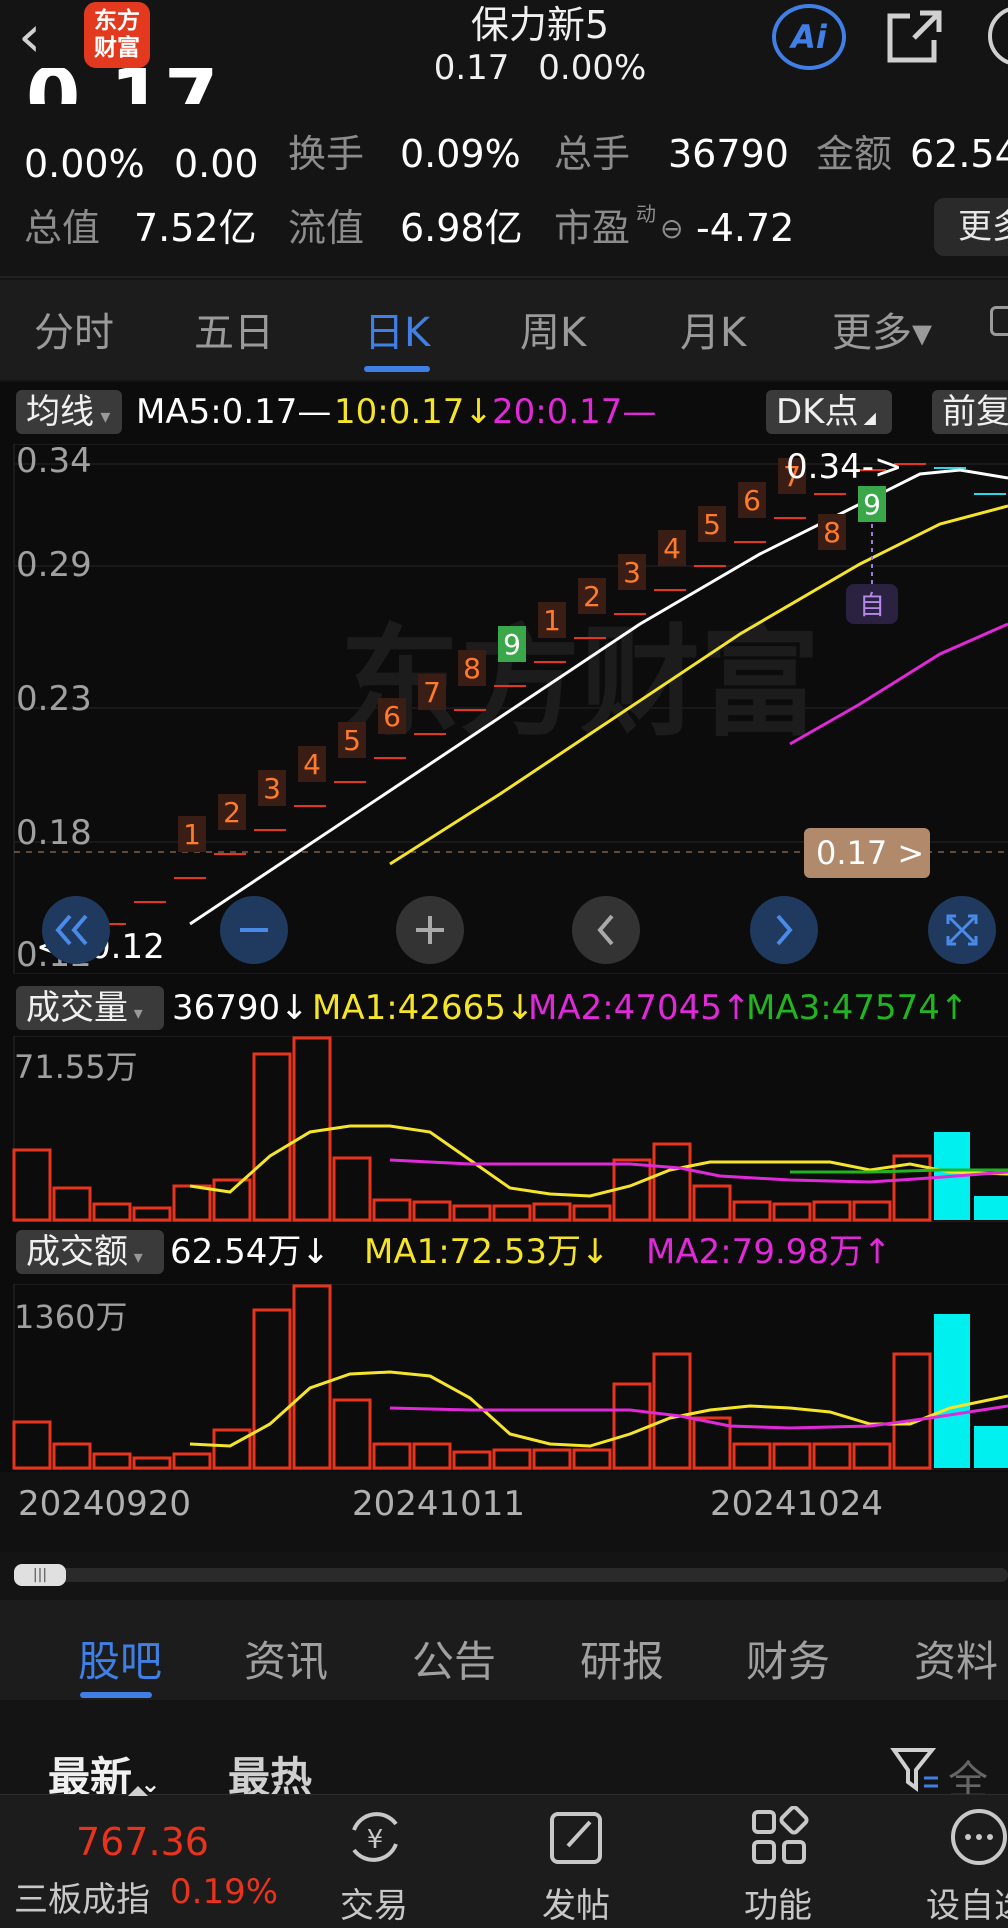  What do you see at coordinates (40, 1575) in the screenshot?
I see `chart-scroll-handle: |||` at bounding box center [40, 1575].